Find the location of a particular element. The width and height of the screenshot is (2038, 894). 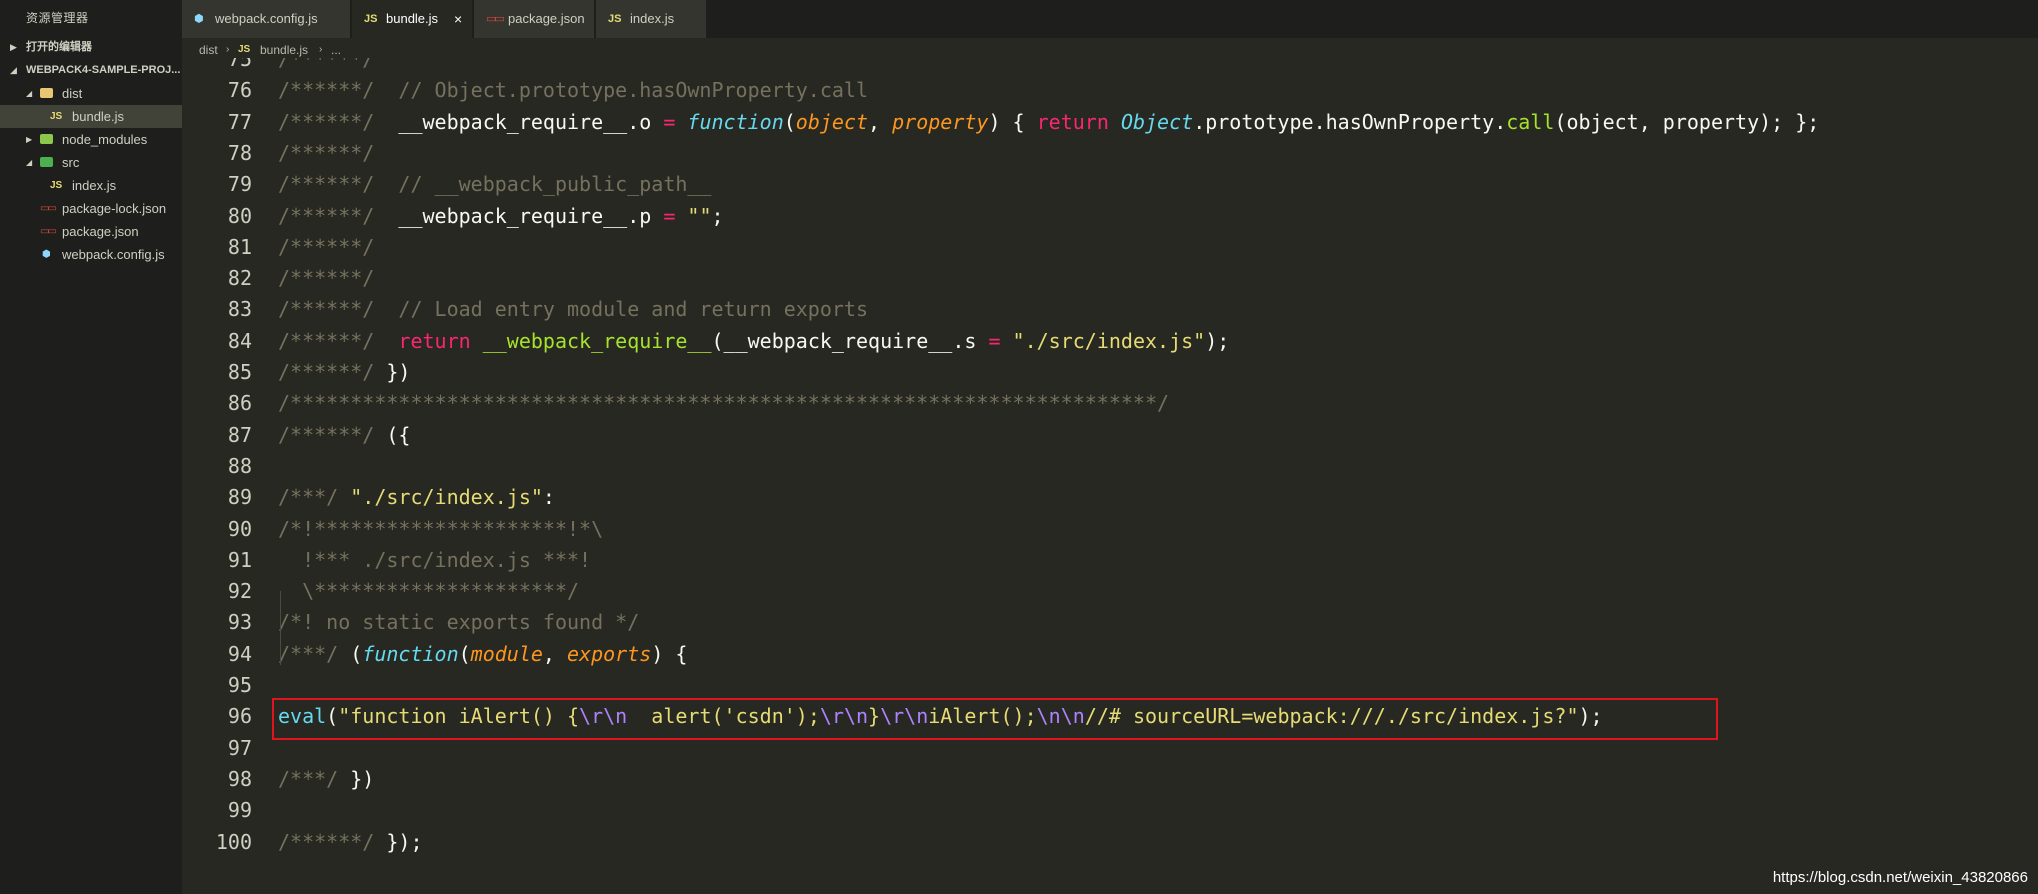

code-line: 88 is located at coordinates (1110, 466).